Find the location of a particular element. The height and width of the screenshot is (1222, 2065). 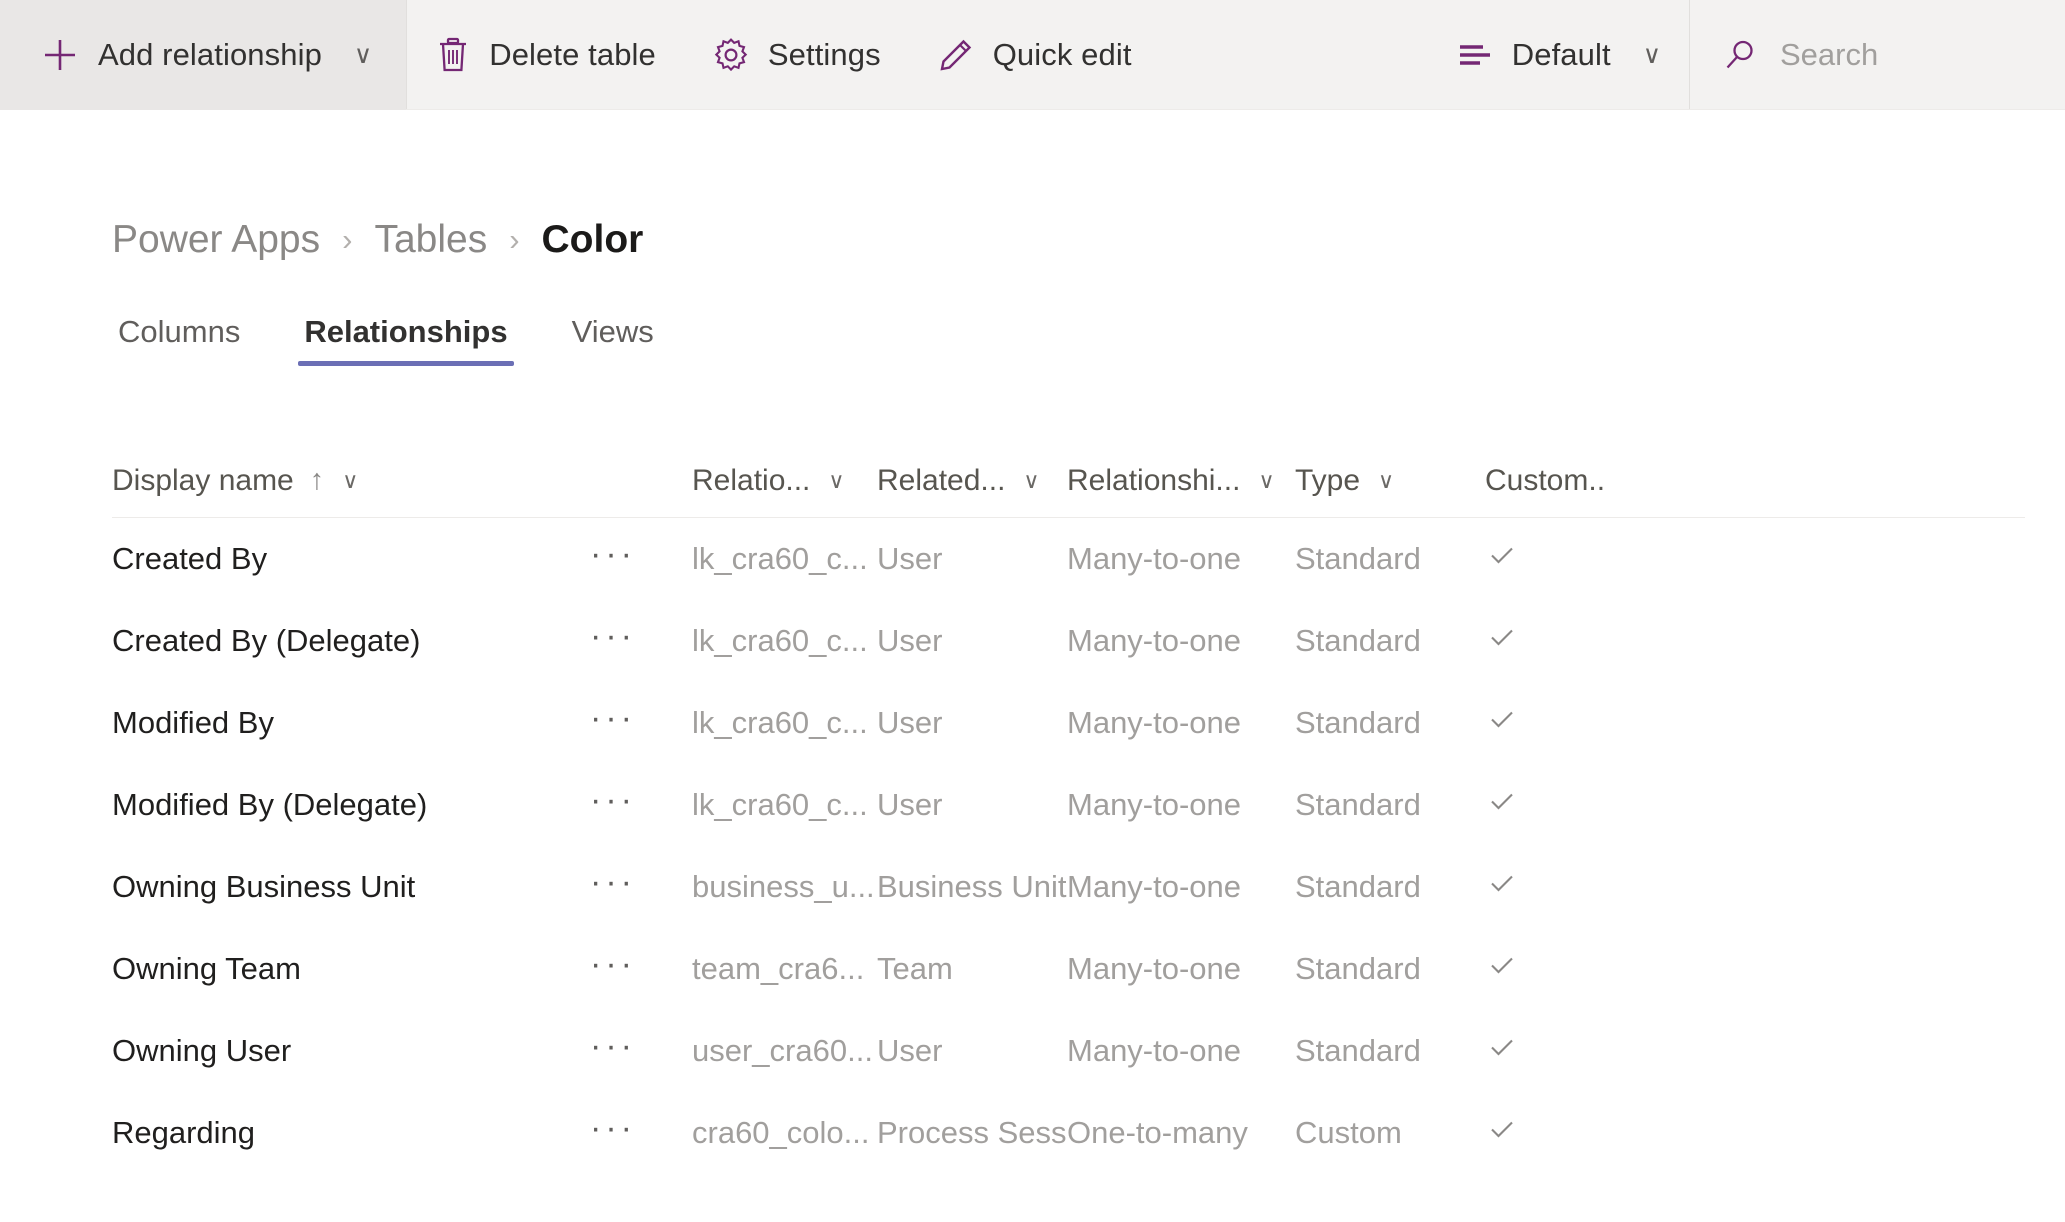

cell-display-name: Owning User is located at coordinates (351, 1051).